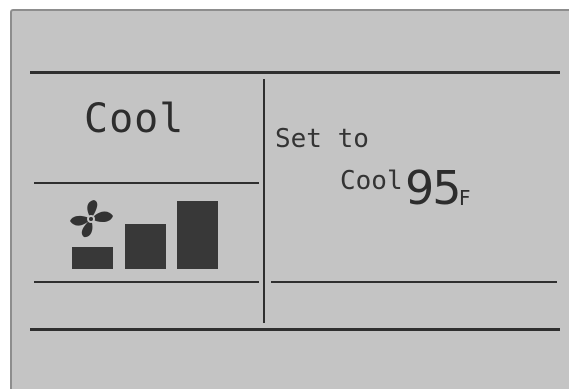 The height and width of the screenshot is (391, 571). Describe the element at coordinates (322, 139) in the screenshot. I see `set-to-label: Set to` at that location.